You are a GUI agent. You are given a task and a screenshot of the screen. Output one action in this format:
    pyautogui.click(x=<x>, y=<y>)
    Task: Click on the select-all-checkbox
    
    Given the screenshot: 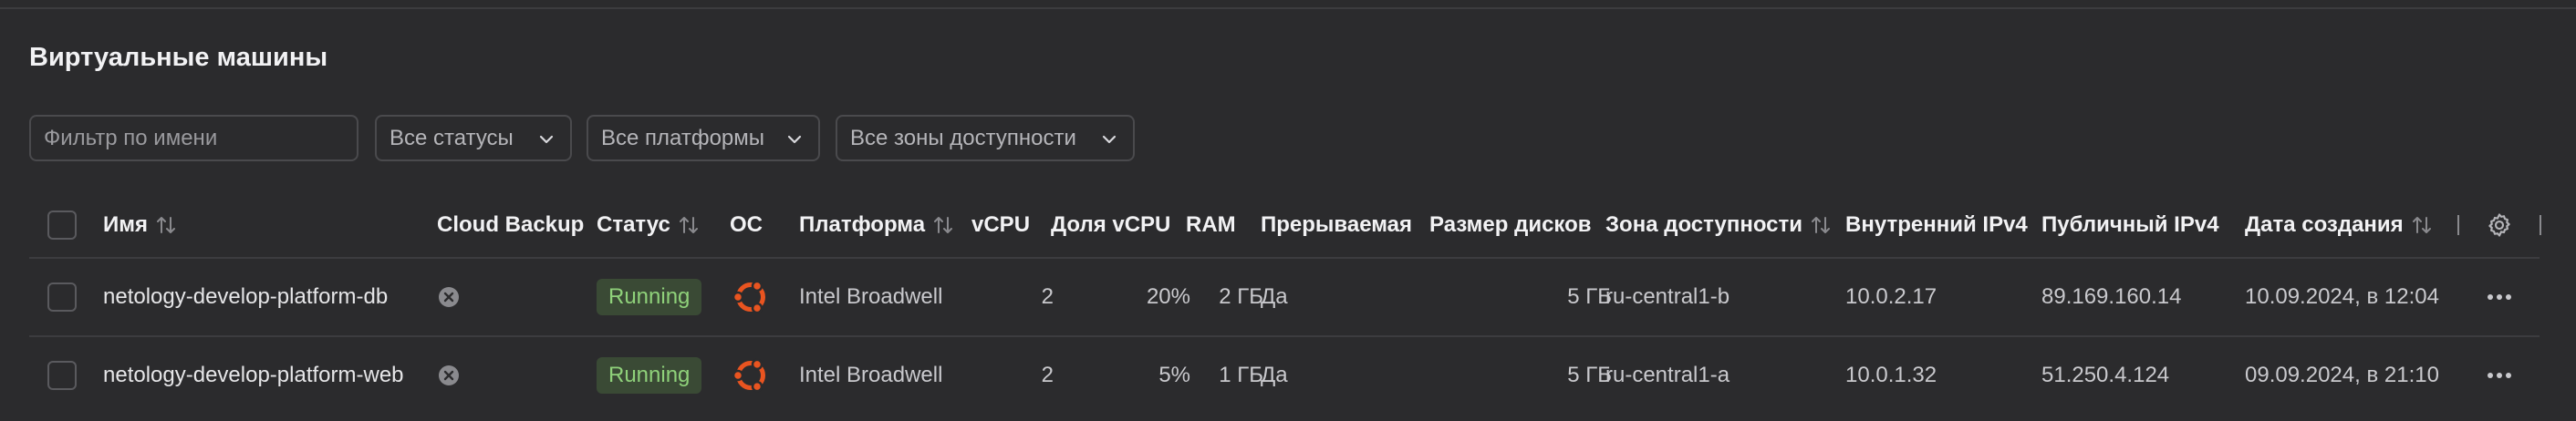 What is the action you would take?
    pyautogui.click(x=62, y=225)
    